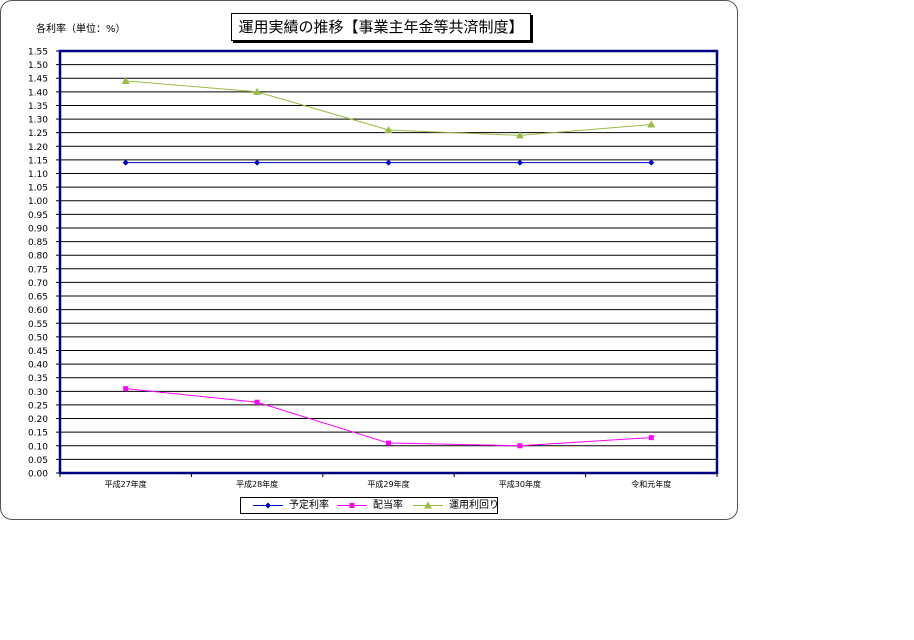 The width and height of the screenshot is (914, 640). I want to click on y-tick-label: 1.20, so click(38, 148).